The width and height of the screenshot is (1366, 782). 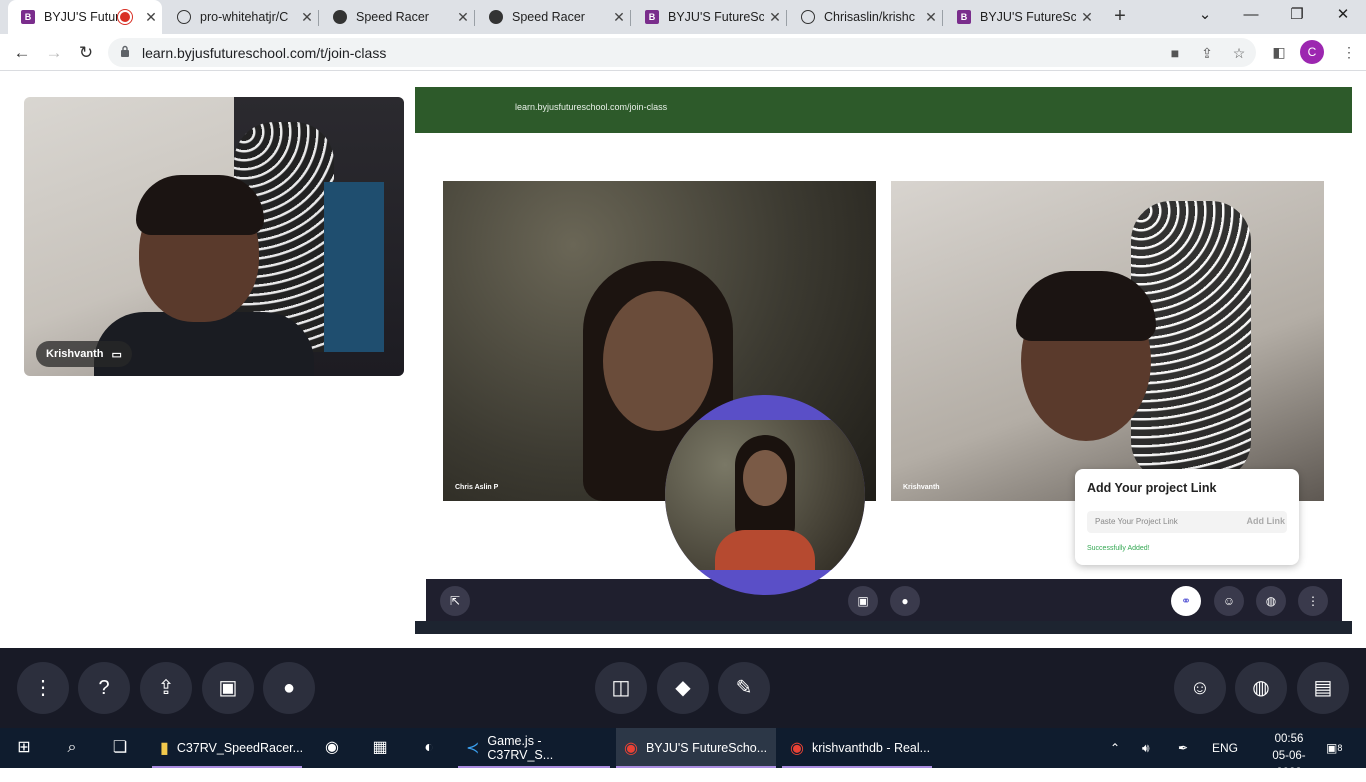 I want to click on tab-byjus-3: B BYJU'S FutureSch ✕, so click(x=1021, y=17).